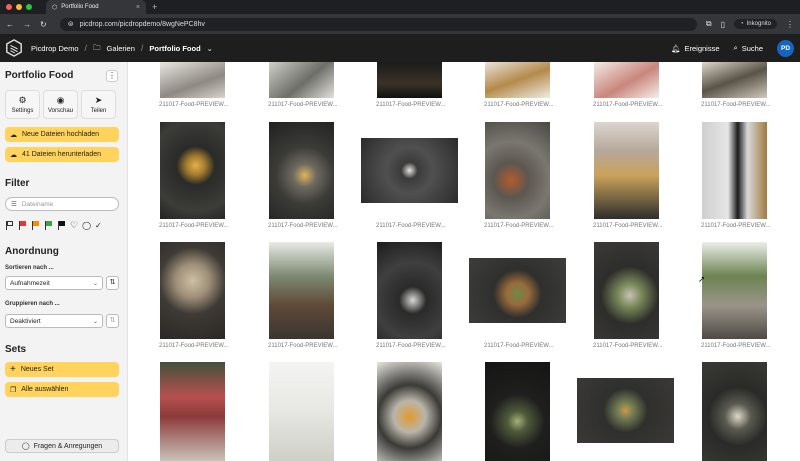 The height and width of the screenshot is (461, 800). Describe the element at coordinates (13, 369) in the screenshot. I see `plus-icon: +` at that location.